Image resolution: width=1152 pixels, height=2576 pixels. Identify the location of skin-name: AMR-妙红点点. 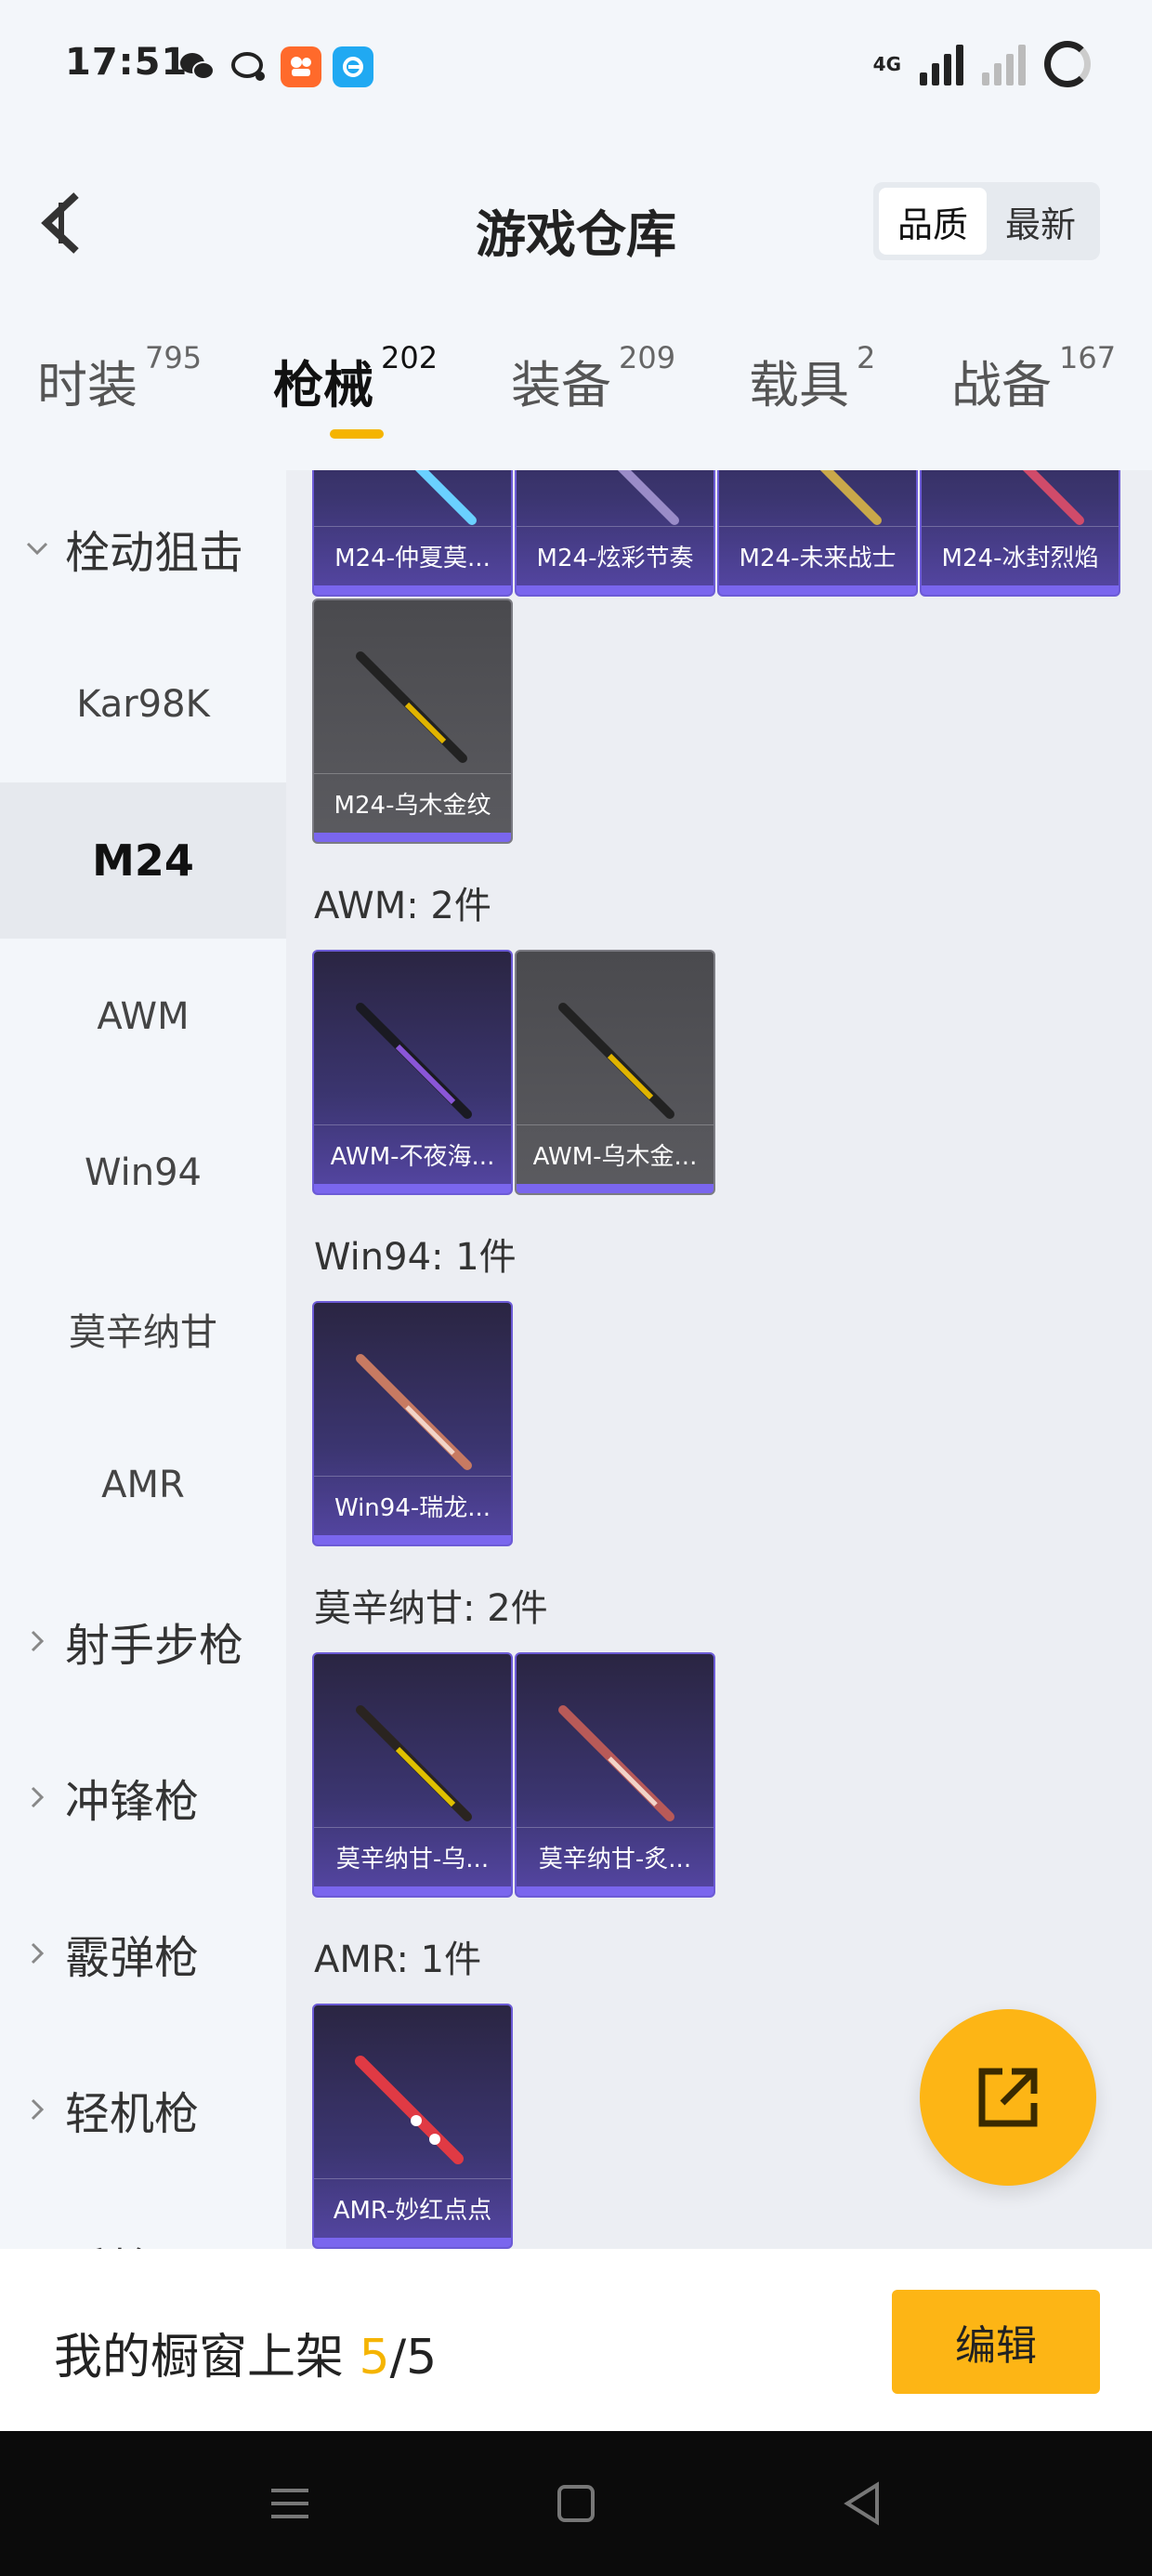
(412, 2208).